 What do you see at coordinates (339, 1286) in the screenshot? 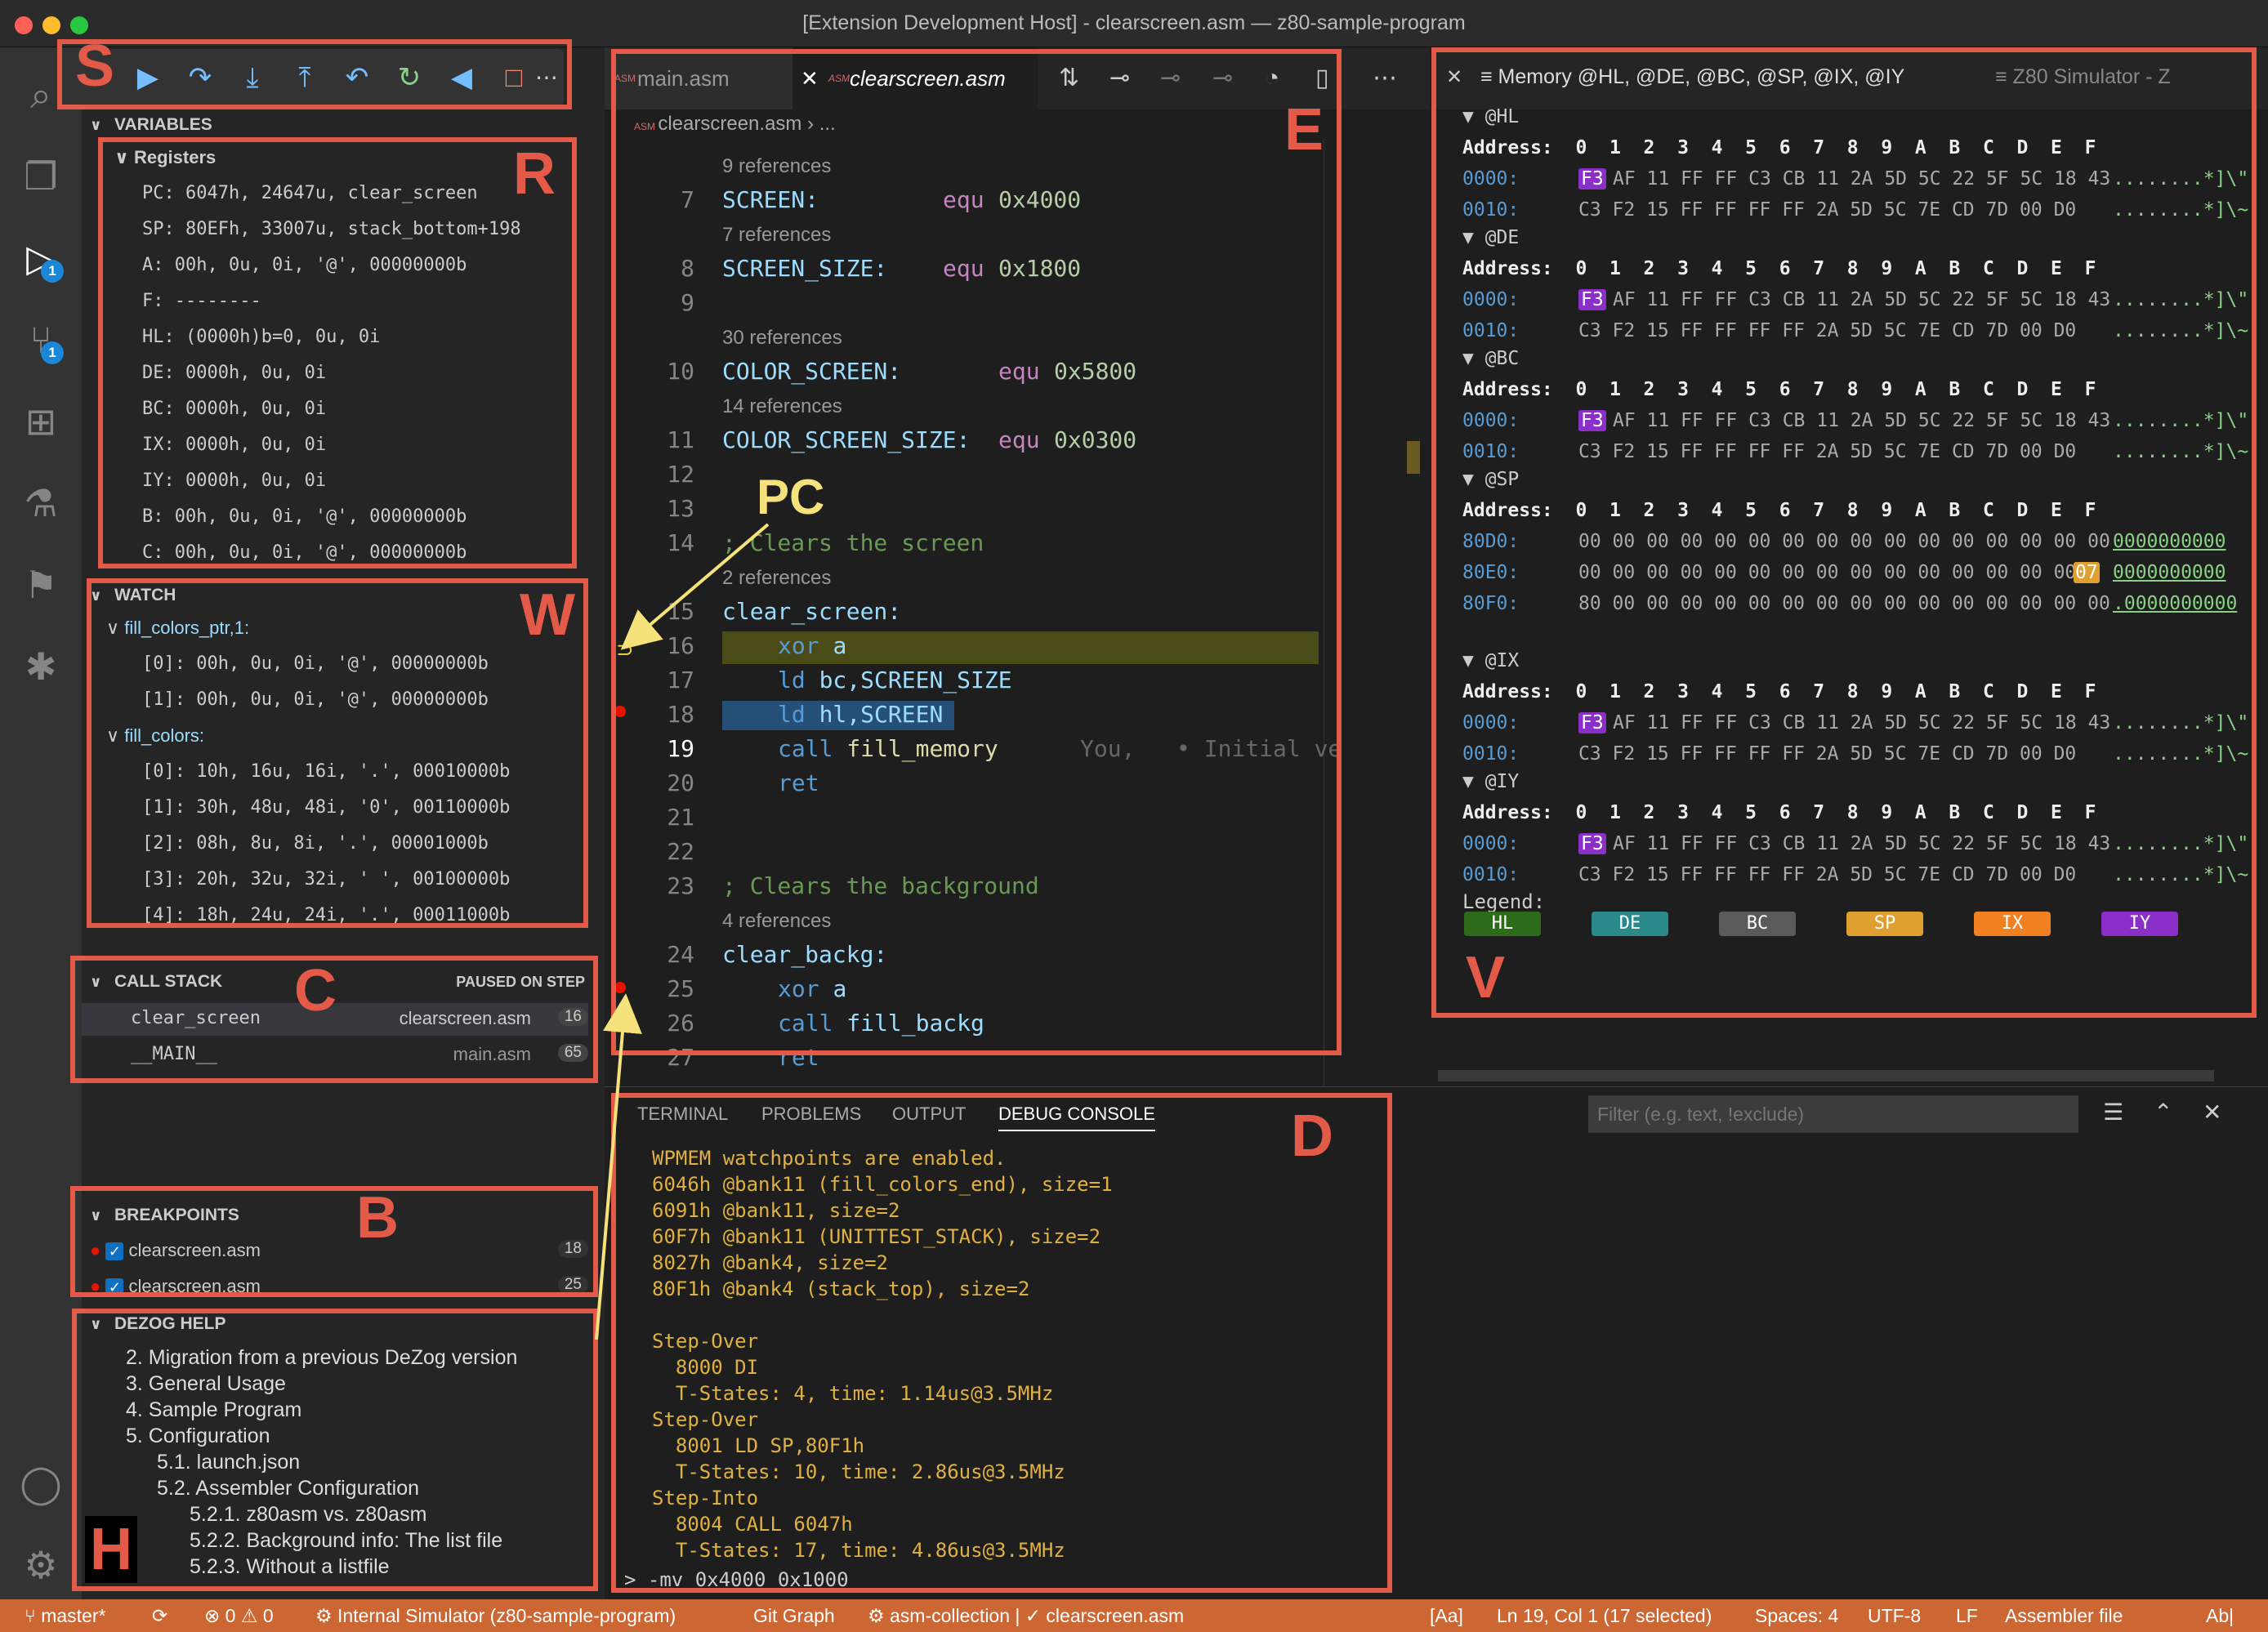
I see `breakpoint-item: ● ✓ clearscreen.asm 25` at bounding box center [339, 1286].